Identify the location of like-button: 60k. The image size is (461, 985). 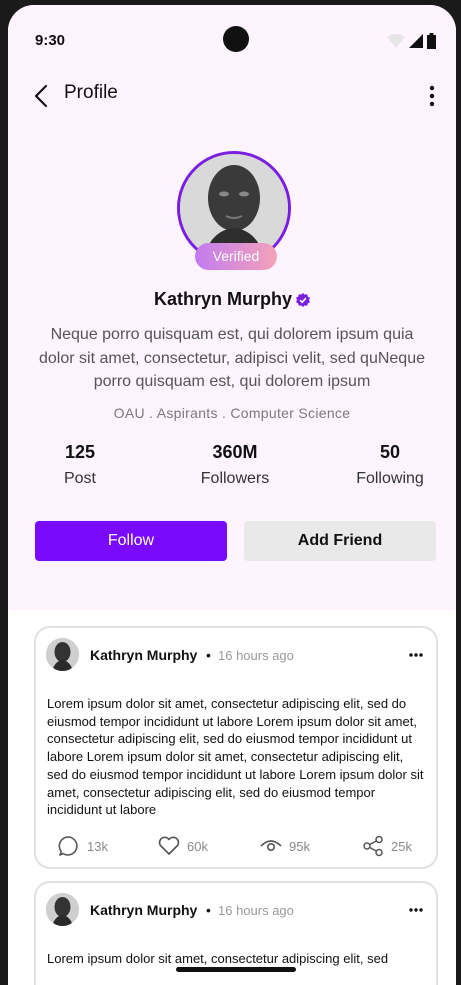
(183, 846).